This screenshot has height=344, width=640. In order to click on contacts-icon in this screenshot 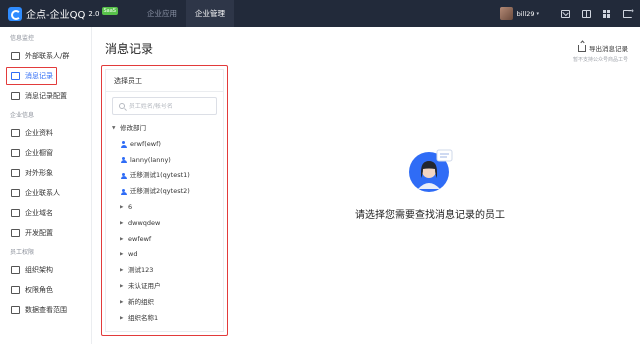, I will do `click(15, 56)`.